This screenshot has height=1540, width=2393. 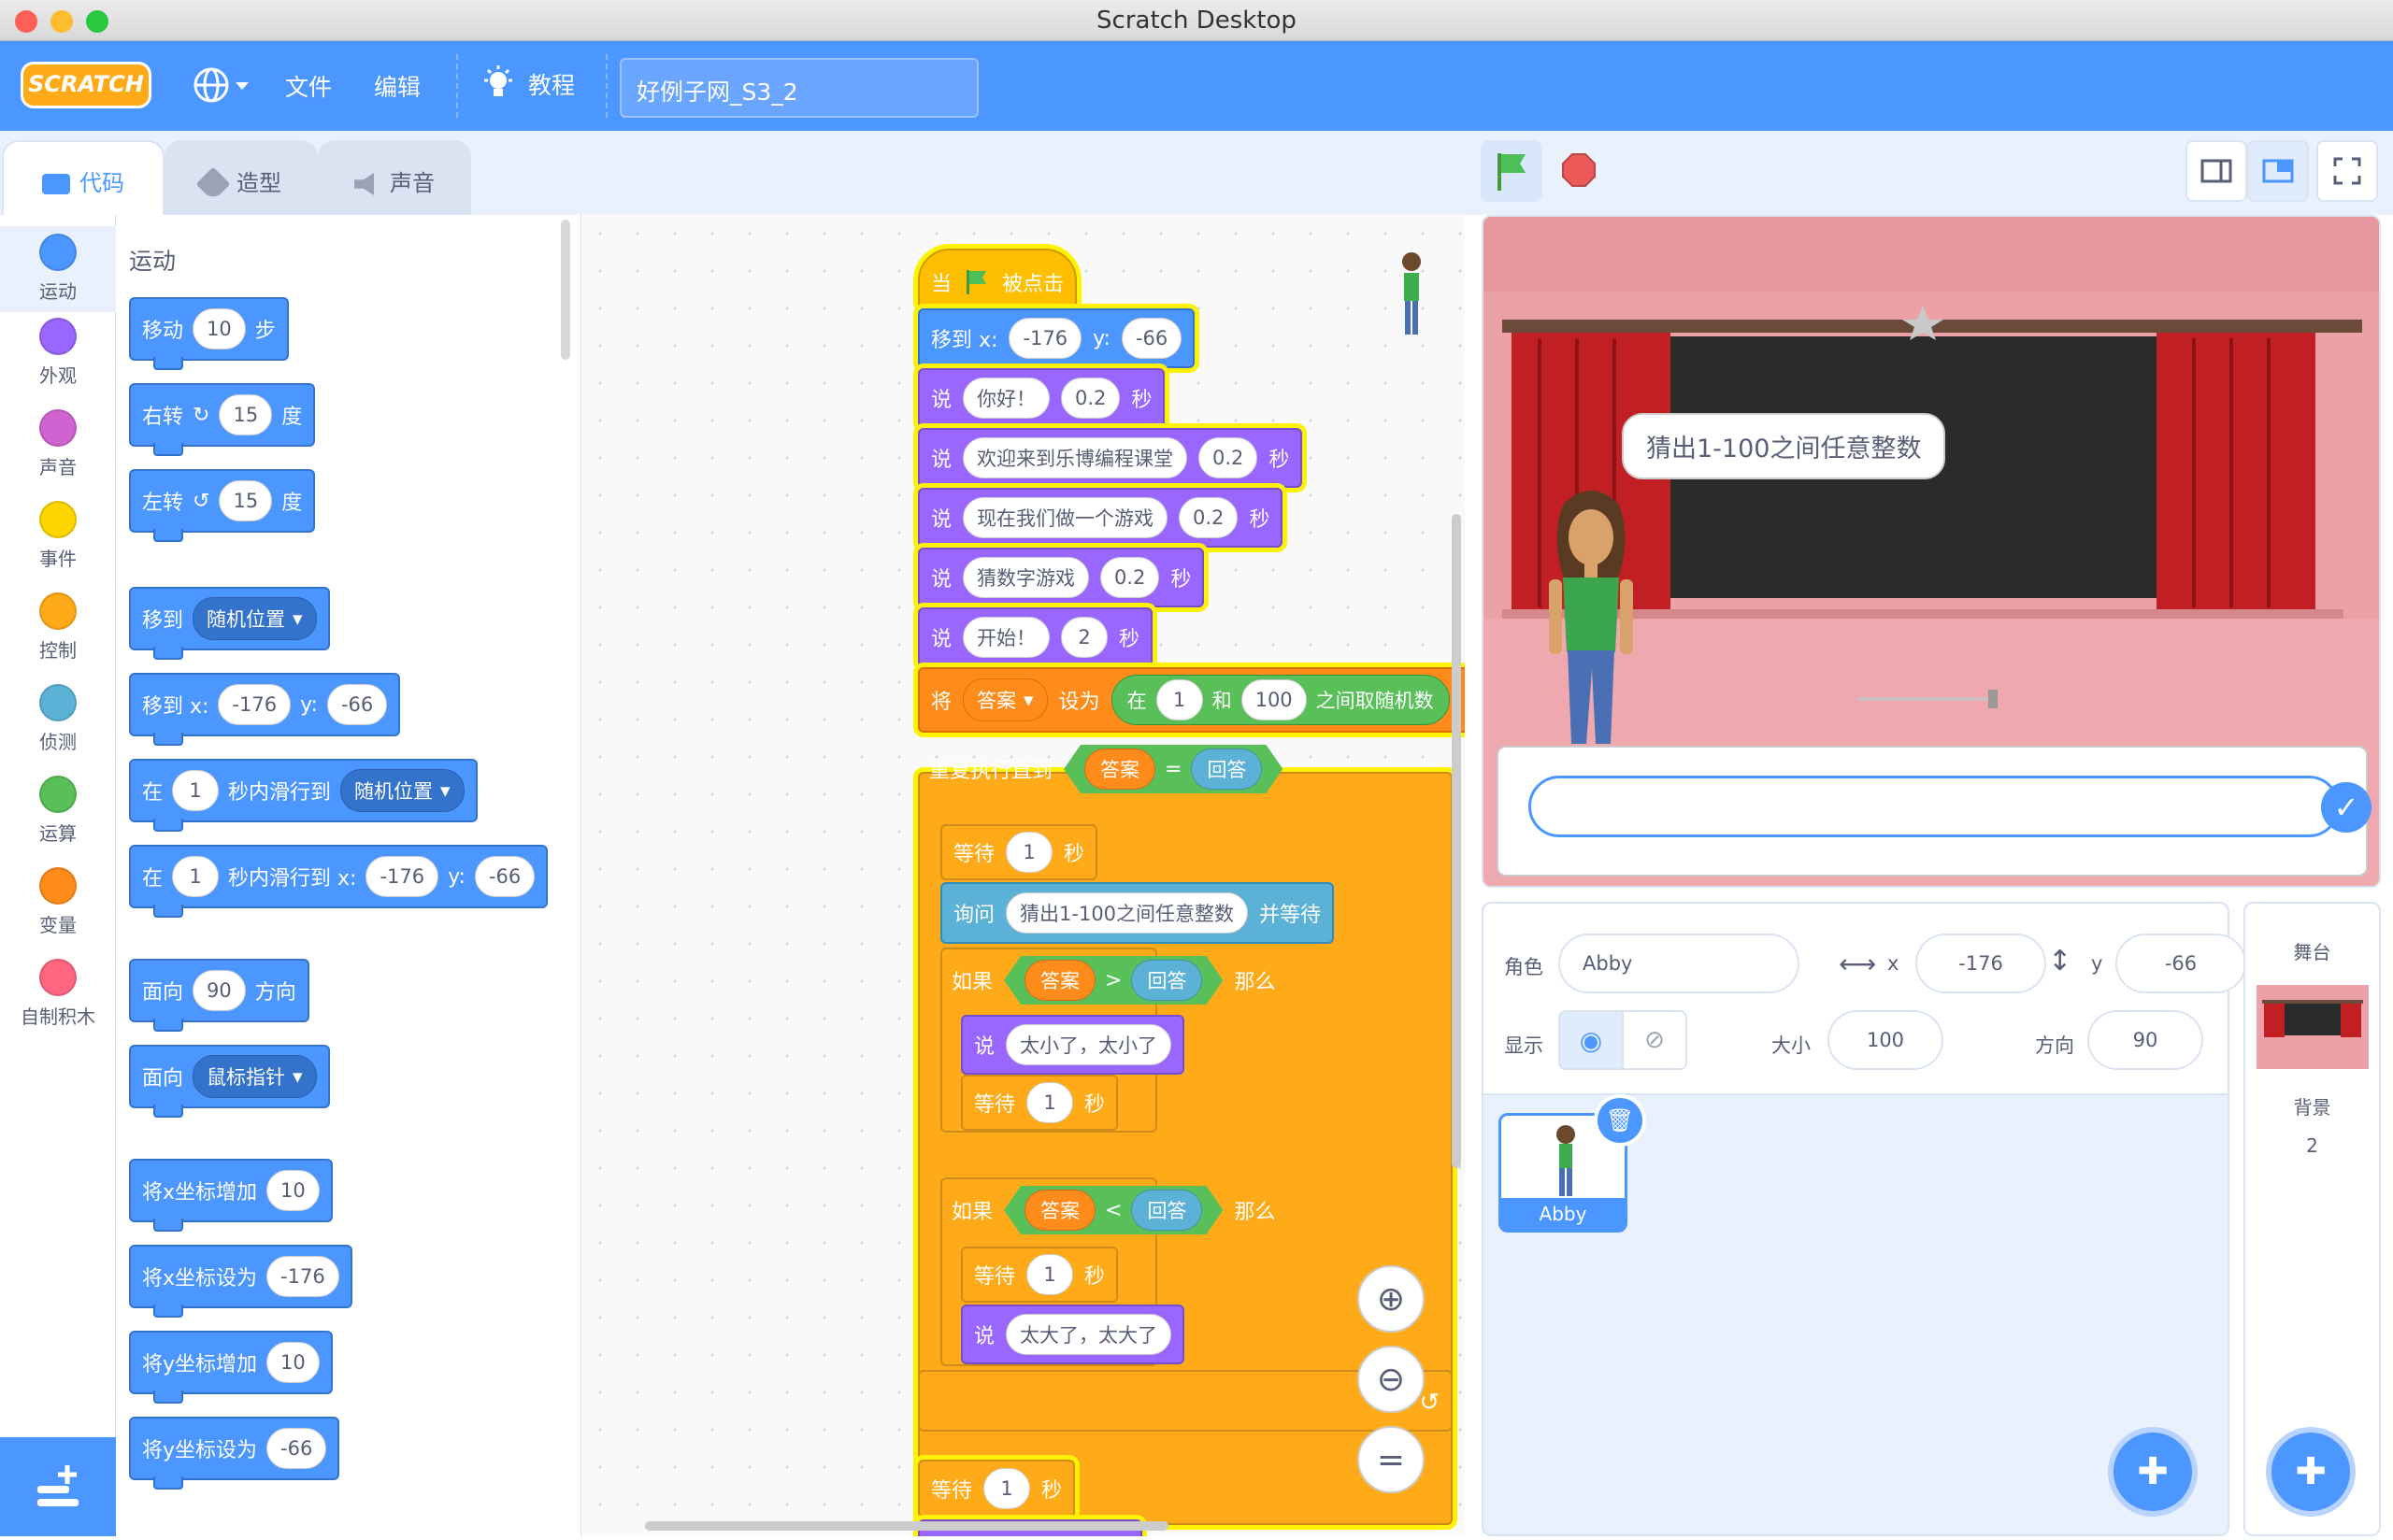 What do you see at coordinates (1885, 1040) in the screenshot?
I see `sprite-size-input: 100` at bounding box center [1885, 1040].